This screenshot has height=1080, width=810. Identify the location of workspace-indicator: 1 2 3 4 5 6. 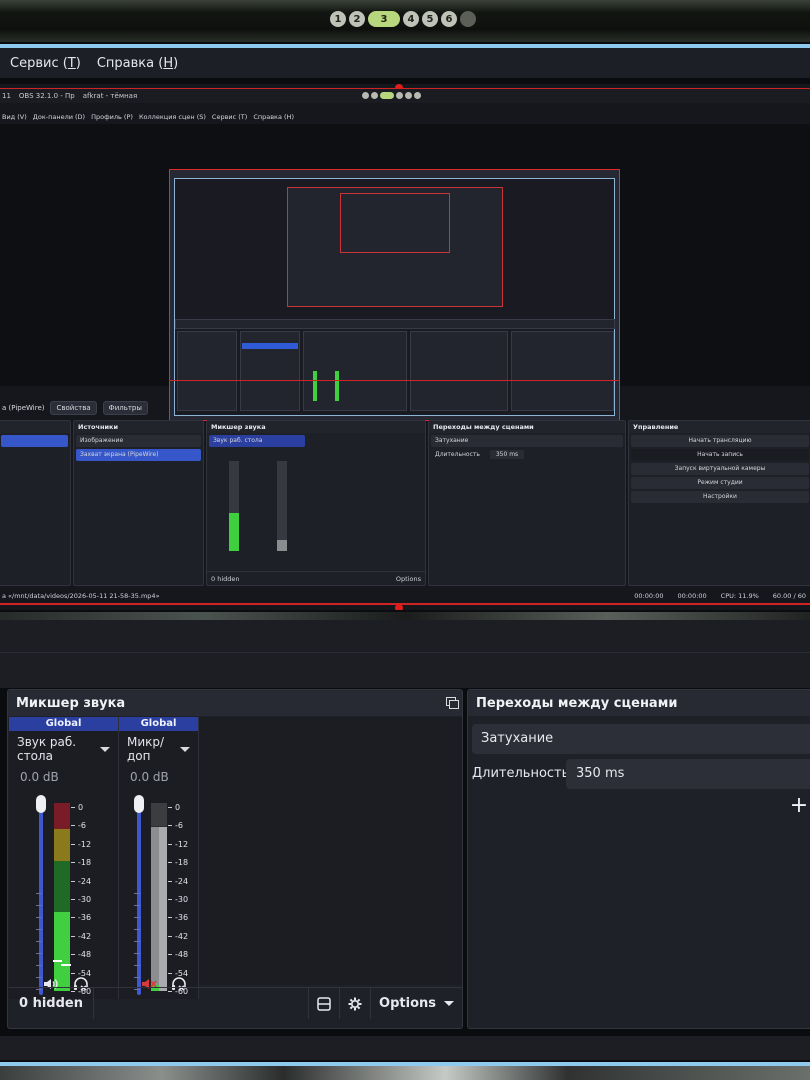
(403, 19).